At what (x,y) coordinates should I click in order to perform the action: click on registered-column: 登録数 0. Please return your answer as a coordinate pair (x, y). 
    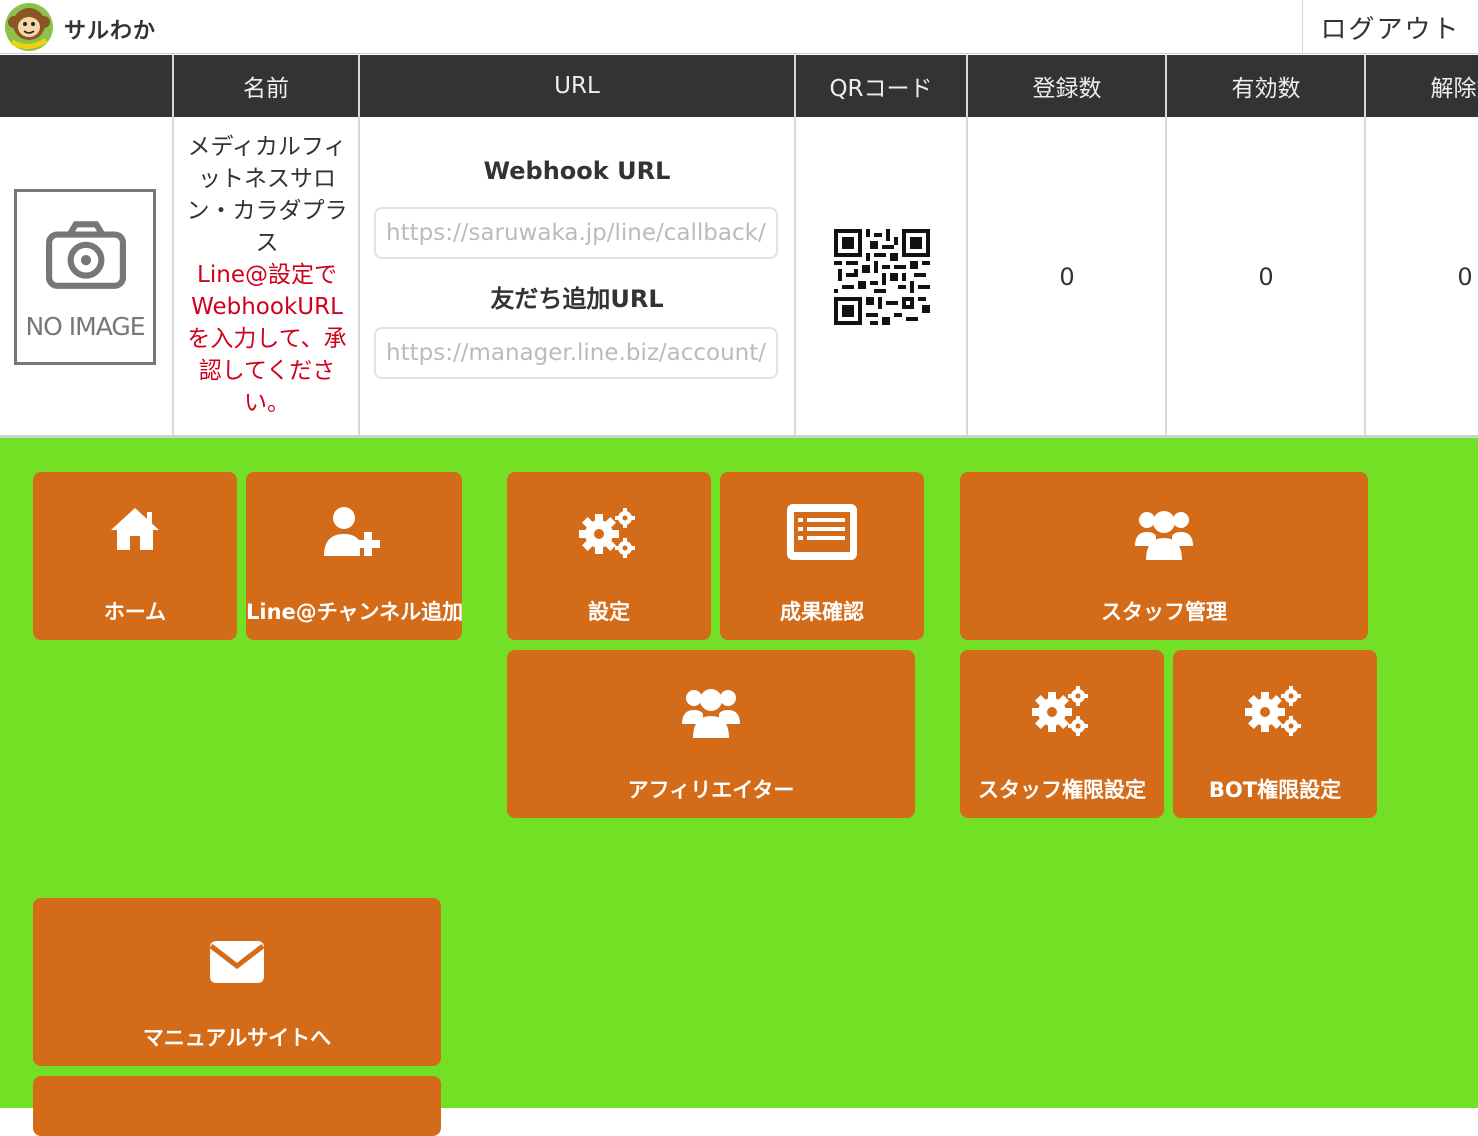
    Looking at the image, I should click on (1066, 246).